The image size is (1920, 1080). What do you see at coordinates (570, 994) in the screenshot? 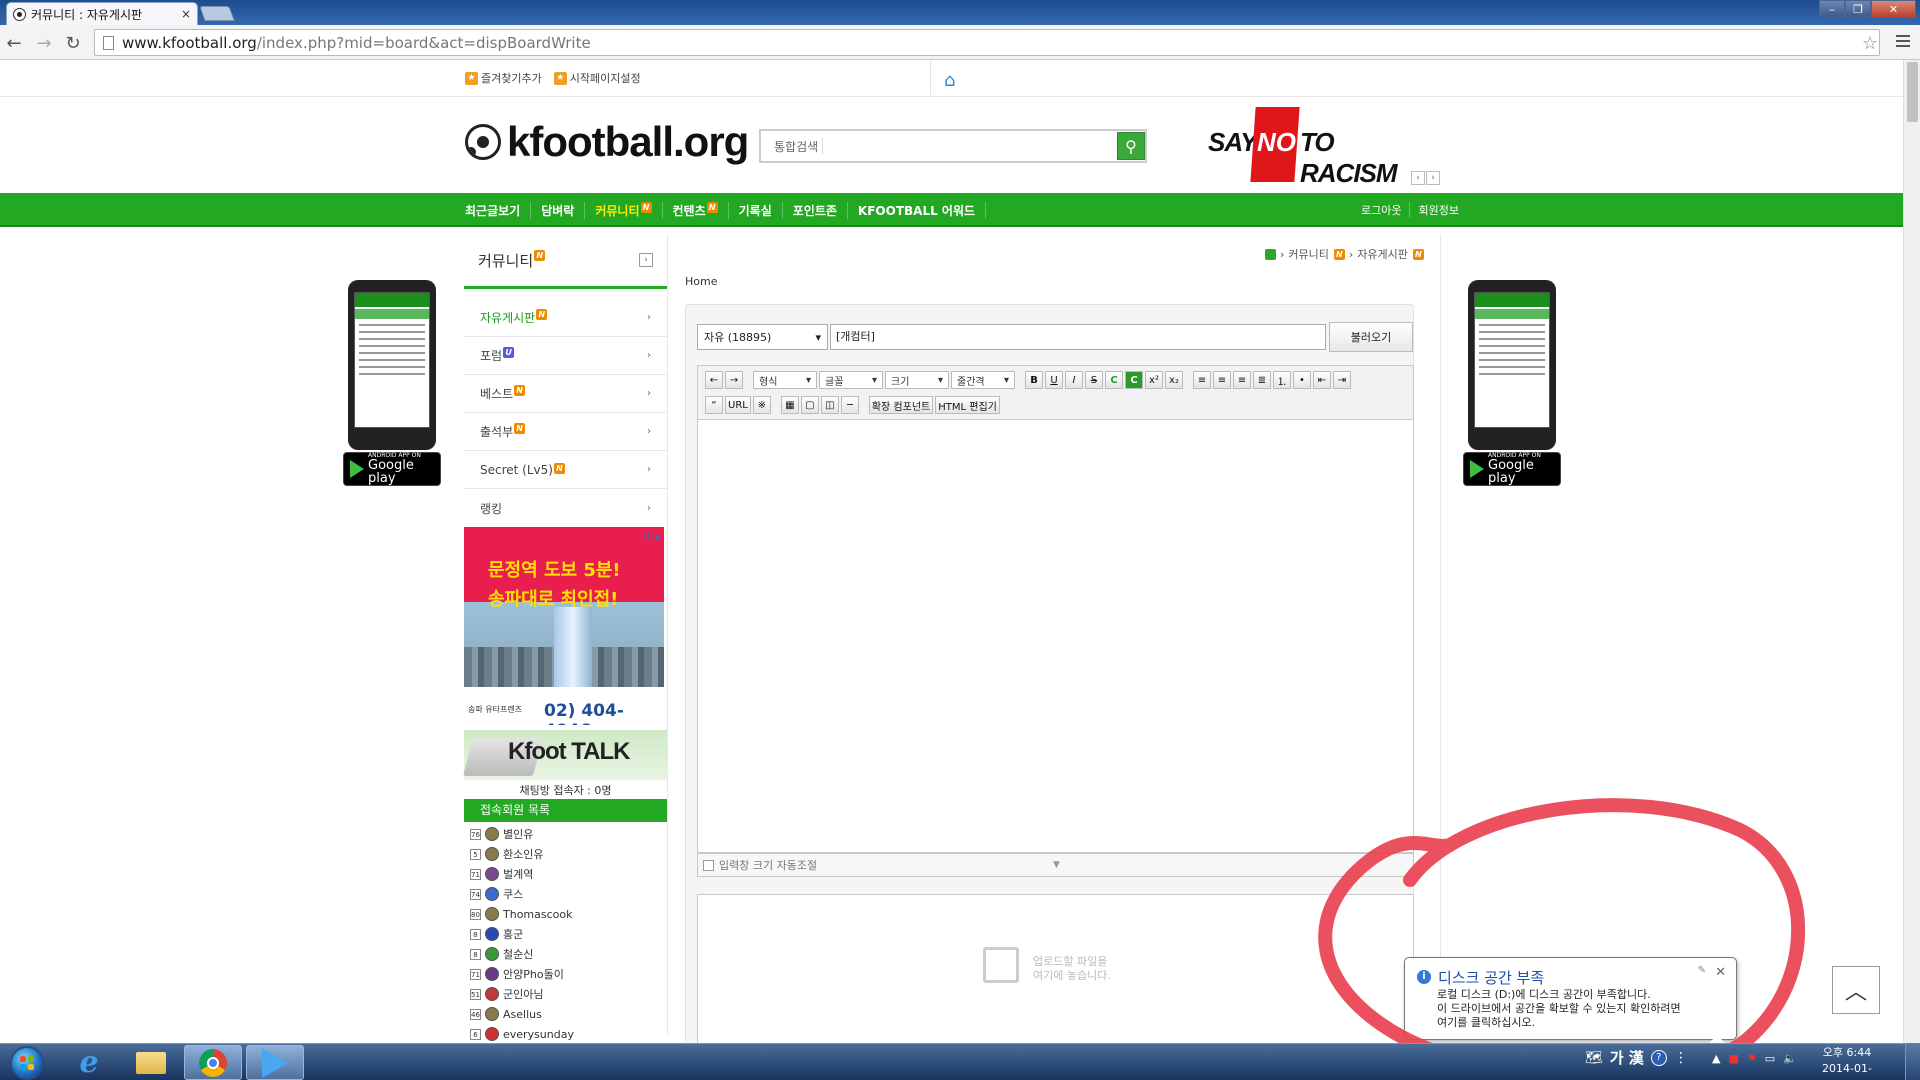
I see `list-item: 51 군인아님` at bounding box center [570, 994].